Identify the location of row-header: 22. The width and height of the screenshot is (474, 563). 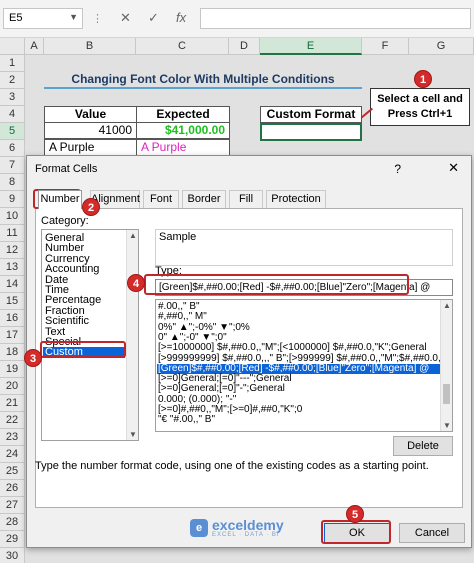
(12, 420).